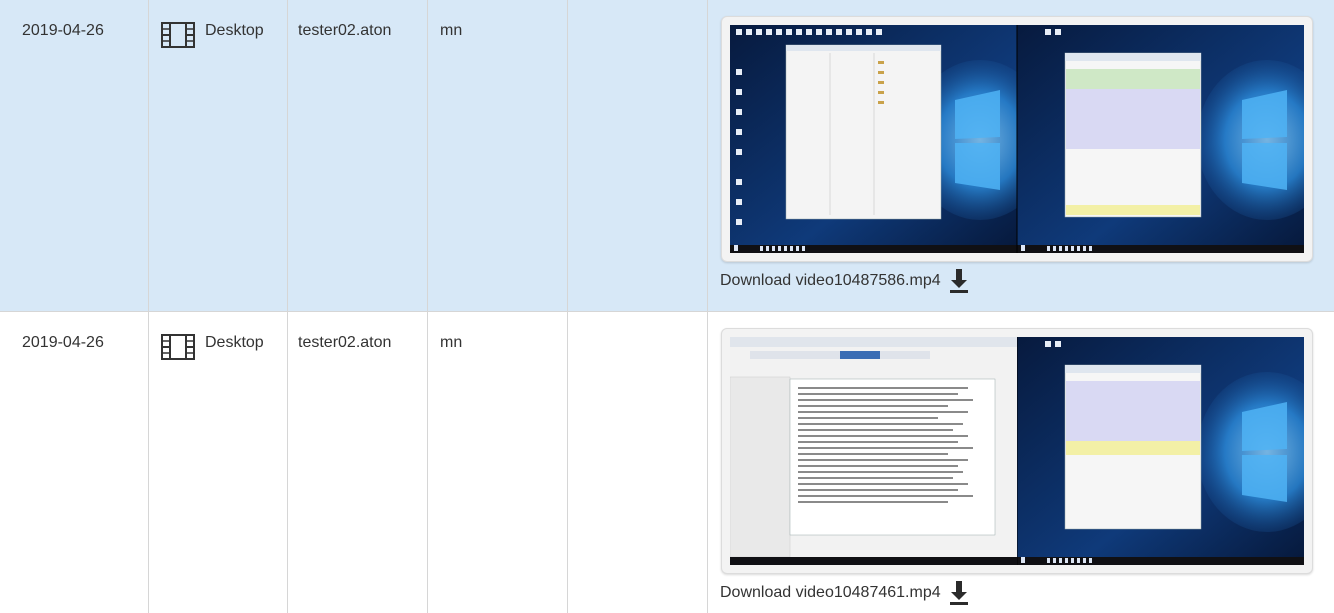  I want to click on download-link: Download video10487586.mp4, so click(830, 281).